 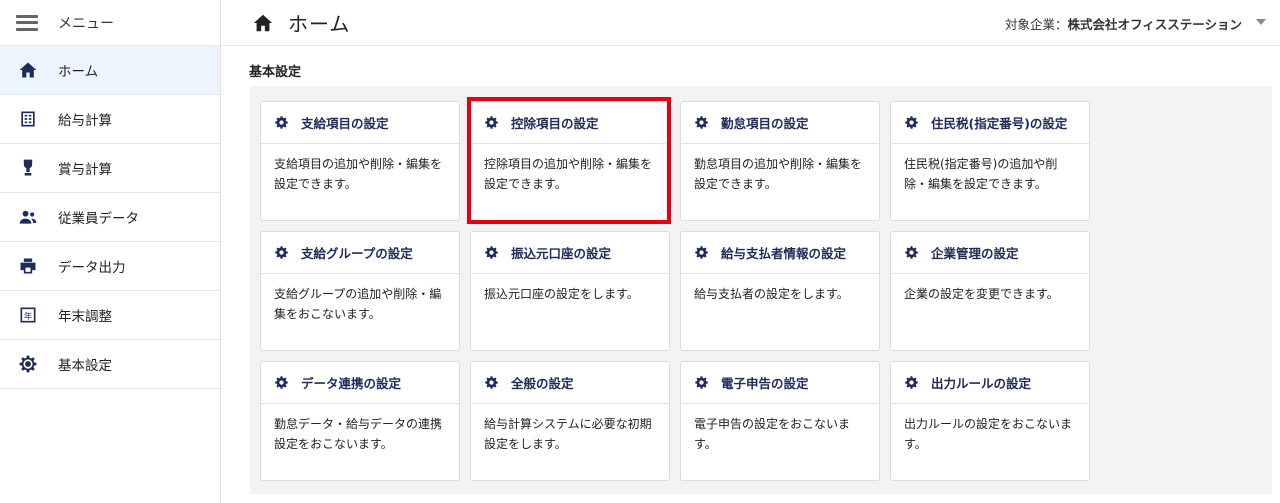 What do you see at coordinates (28, 168) in the screenshot?
I see `award-icon` at bounding box center [28, 168].